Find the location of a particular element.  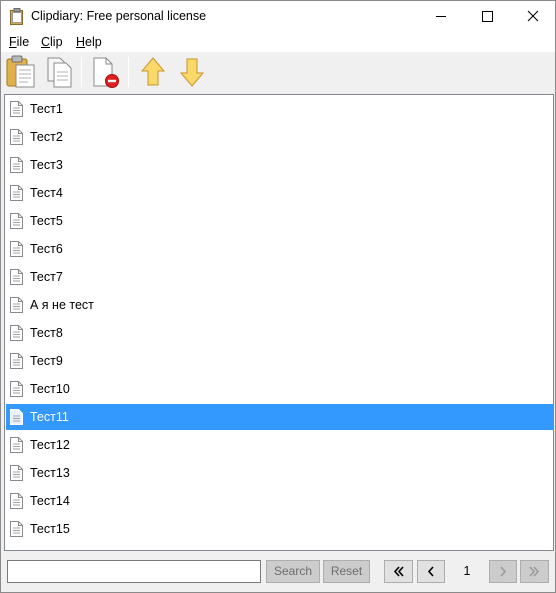

list-item: Тест2 is located at coordinates (279, 137).